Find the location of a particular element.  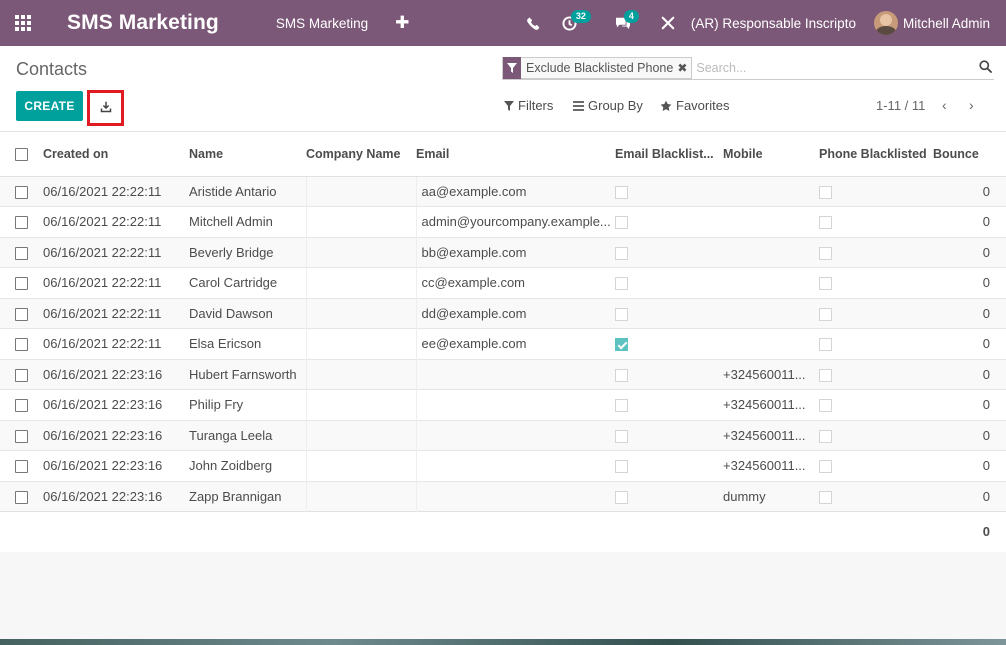

export-all-button is located at coordinates (105, 108).